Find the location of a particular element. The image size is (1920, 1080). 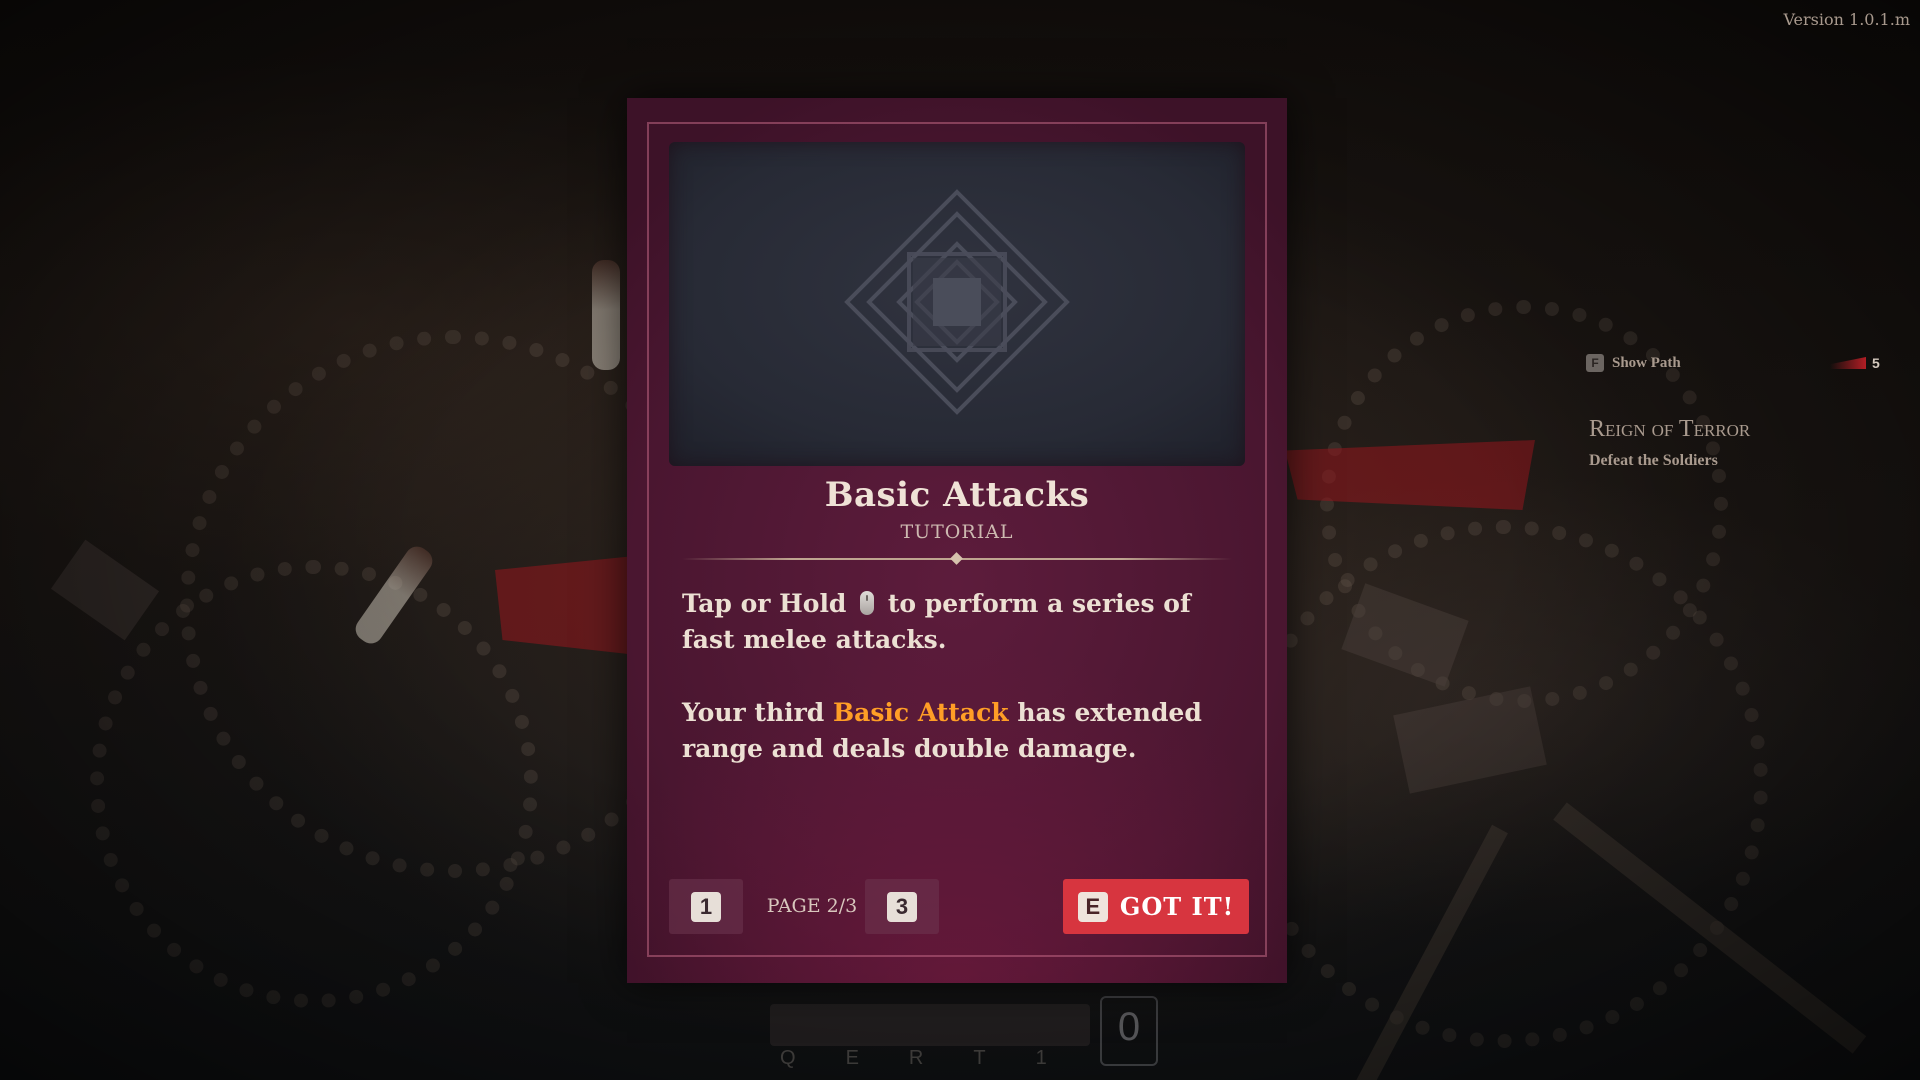

enemy-count: 5 is located at coordinates (1876, 363).